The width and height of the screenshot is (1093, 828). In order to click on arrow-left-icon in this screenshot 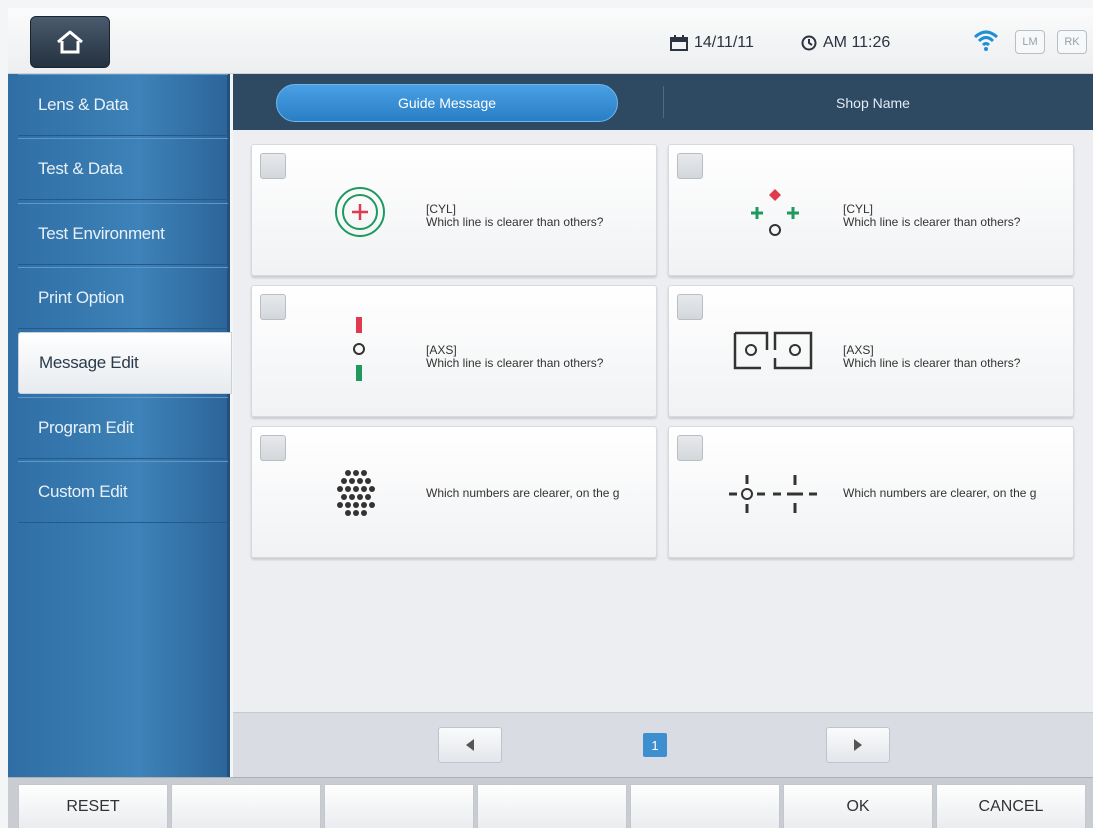, I will do `click(470, 745)`.